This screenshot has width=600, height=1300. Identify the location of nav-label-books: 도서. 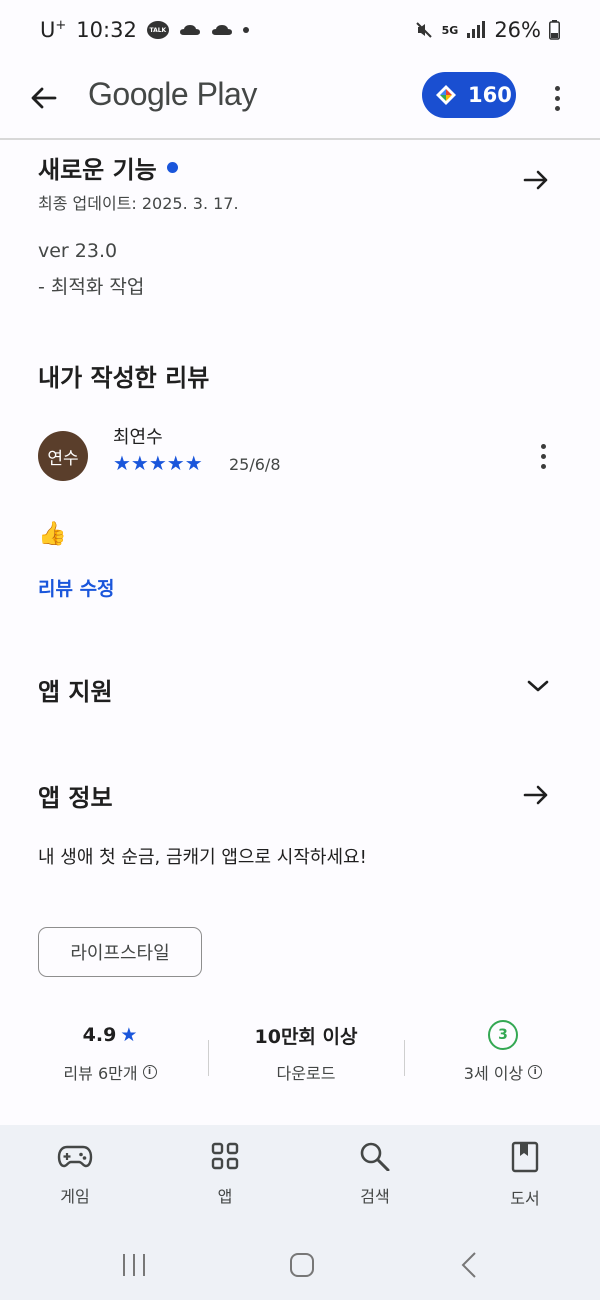
(525, 1198).